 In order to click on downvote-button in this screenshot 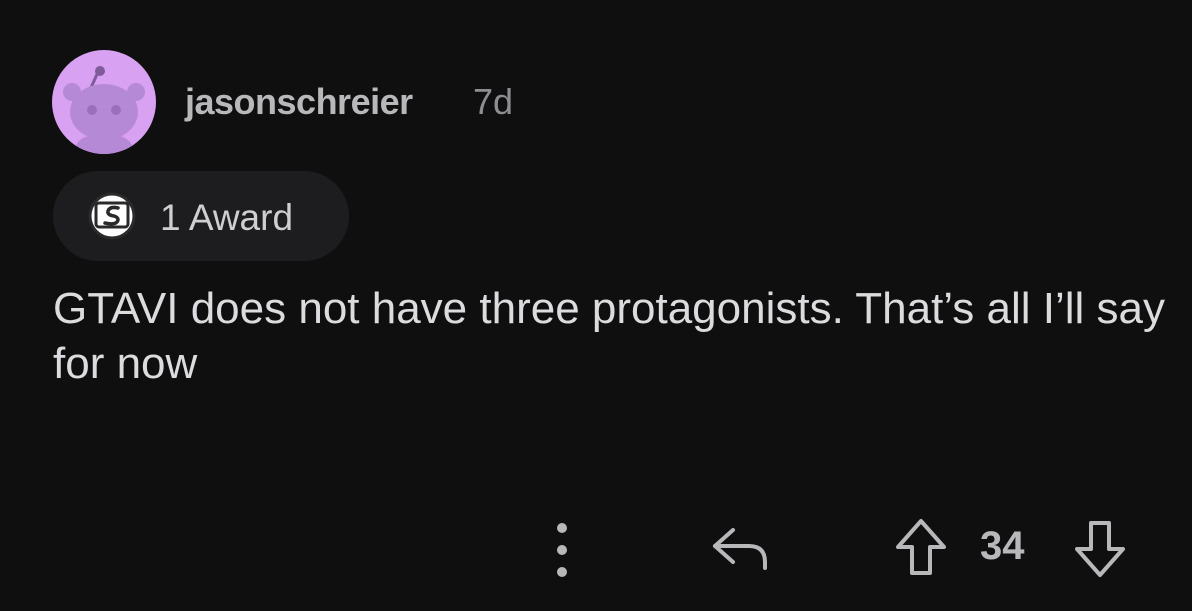, I will do `click(1100, 548)`.